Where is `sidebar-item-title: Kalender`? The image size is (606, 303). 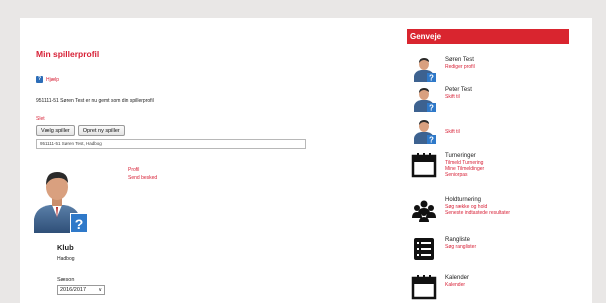 sidebar-item-title: Kalender is located at coordinates (457, 278).